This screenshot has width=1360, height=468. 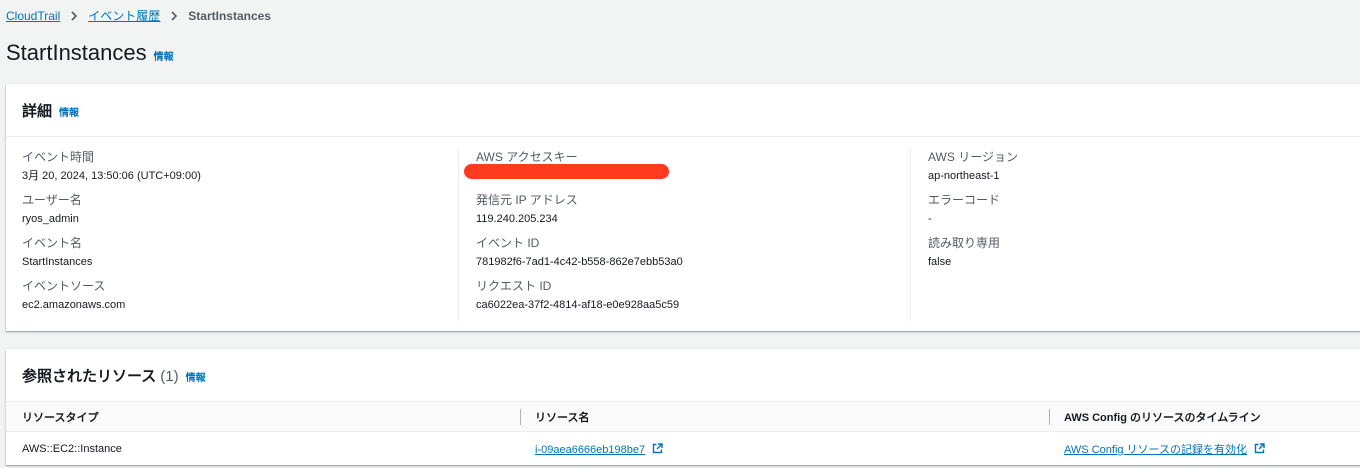 What do you see at coordinates (683, 110) in the screenshot?
I see `details-header: 詳細 情報` at bounding box center [683, 110].